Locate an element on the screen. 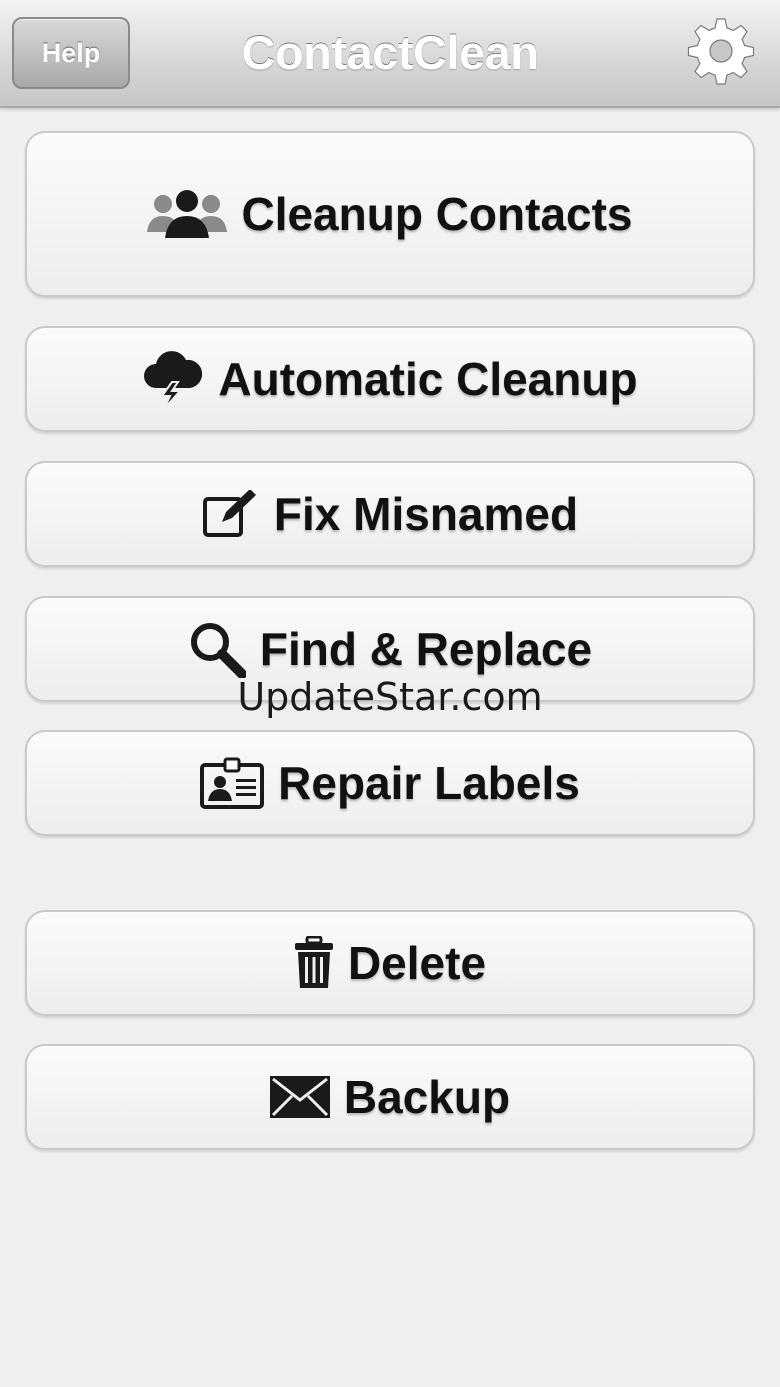 The image size is (780, 1387). magnifier-icon is located at coordinates (217, 649).